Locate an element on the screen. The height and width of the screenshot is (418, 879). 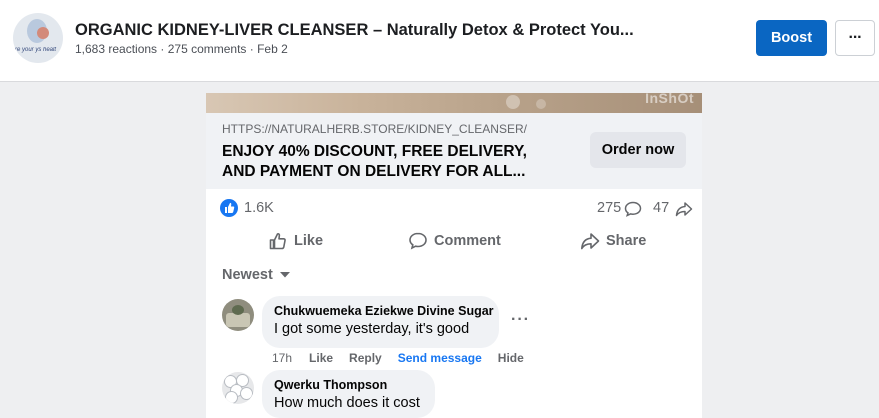
caret-down-icon is located at coordinates (284, 275).